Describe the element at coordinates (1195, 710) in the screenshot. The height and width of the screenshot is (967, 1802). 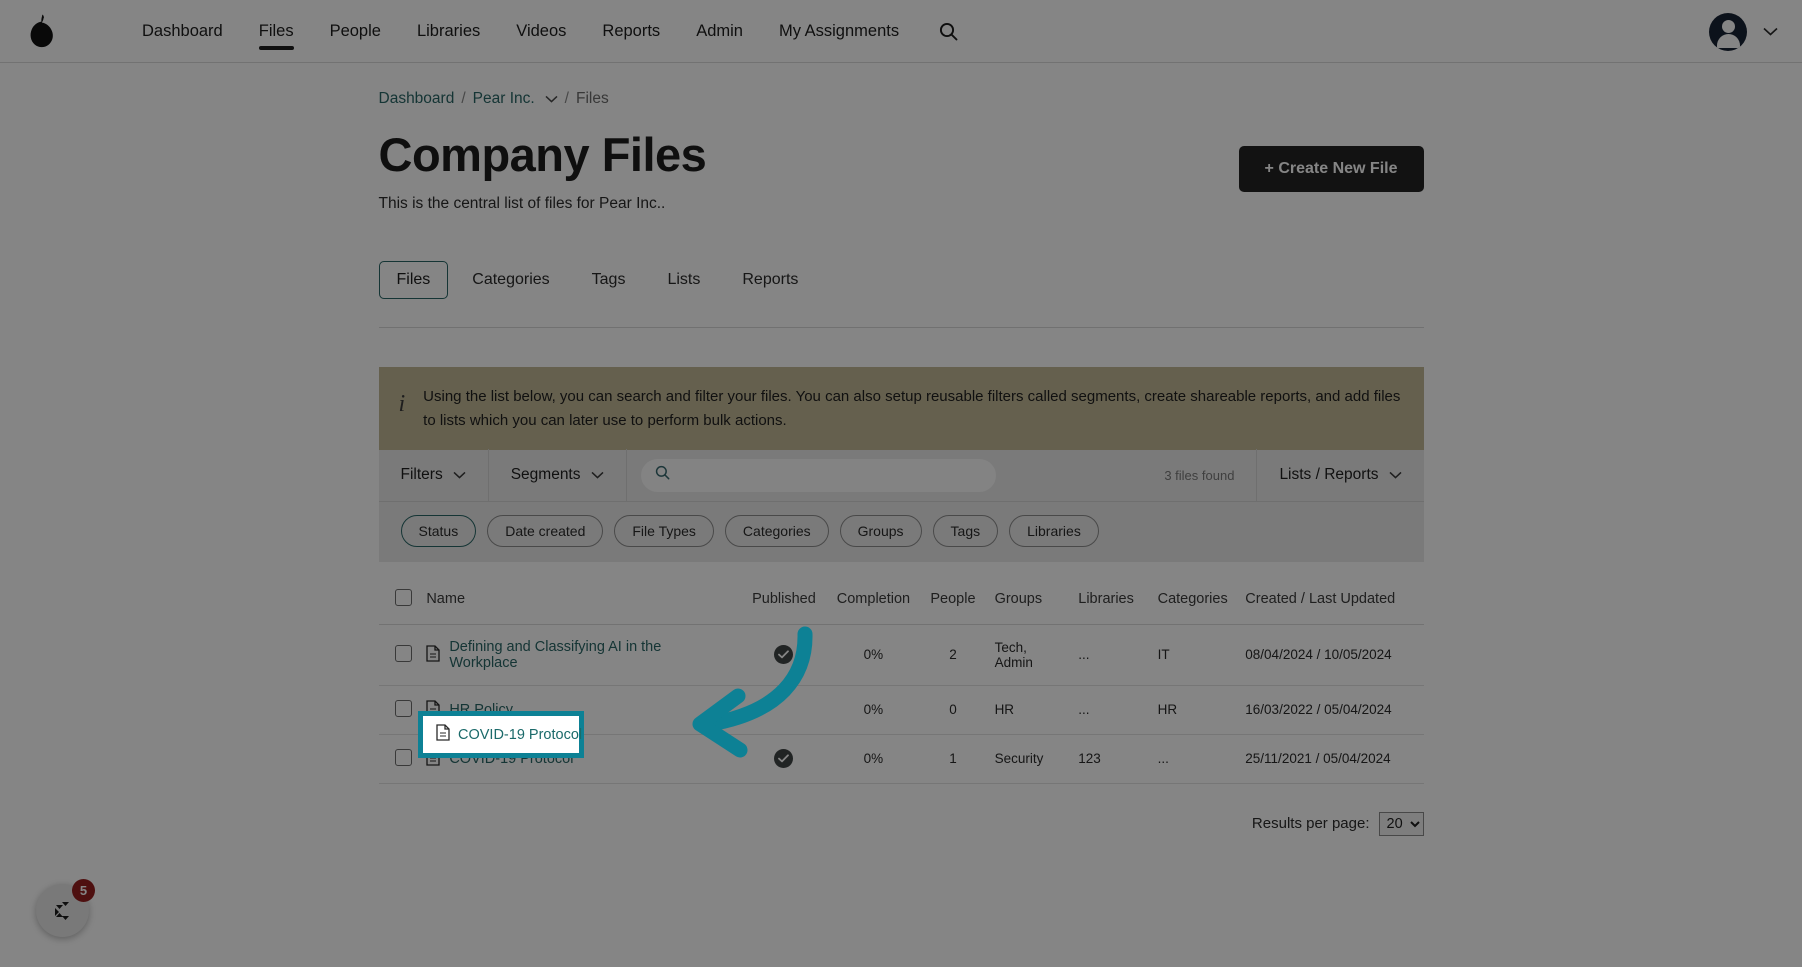
I see `row-categories-cell: HR` at that location.